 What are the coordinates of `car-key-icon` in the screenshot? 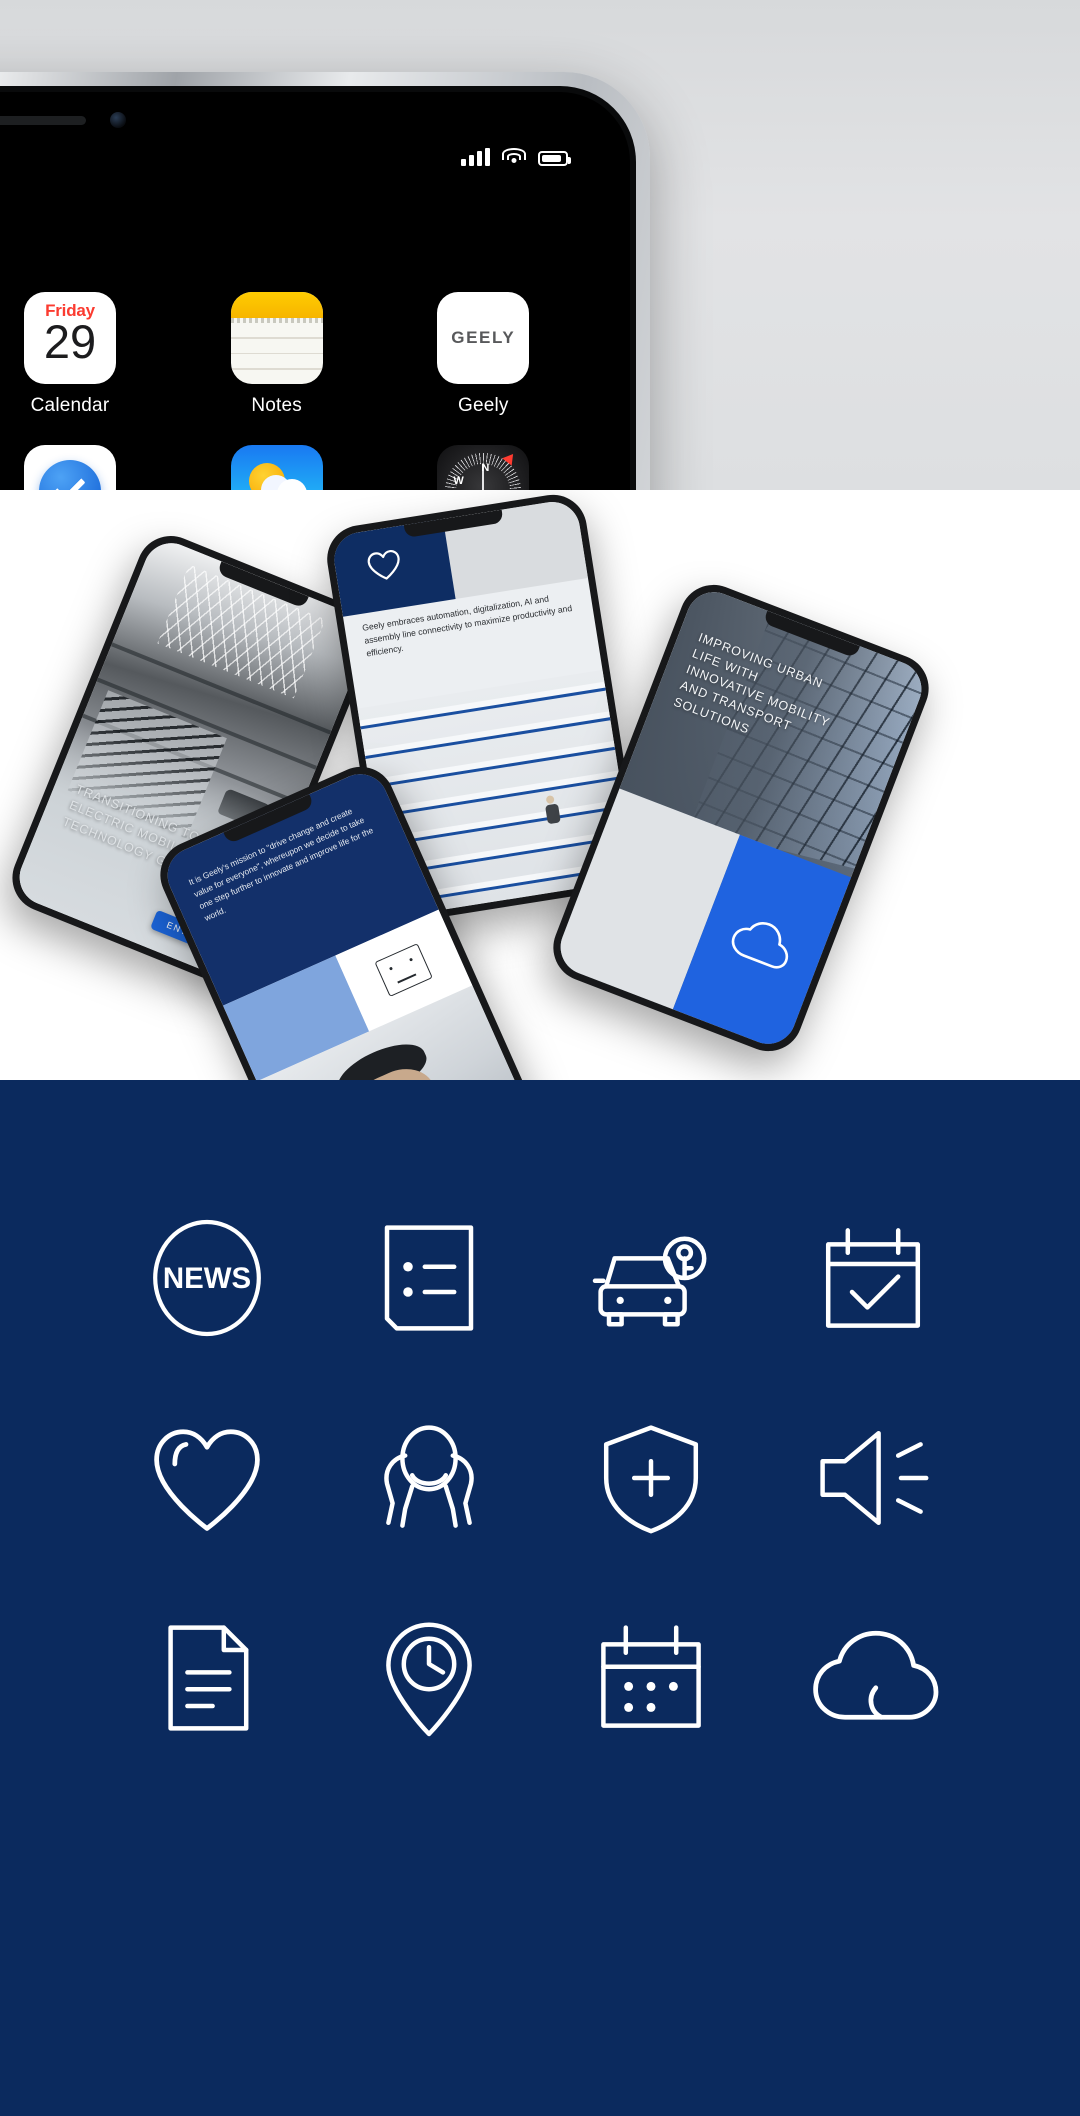 It's located at (651, 1278).